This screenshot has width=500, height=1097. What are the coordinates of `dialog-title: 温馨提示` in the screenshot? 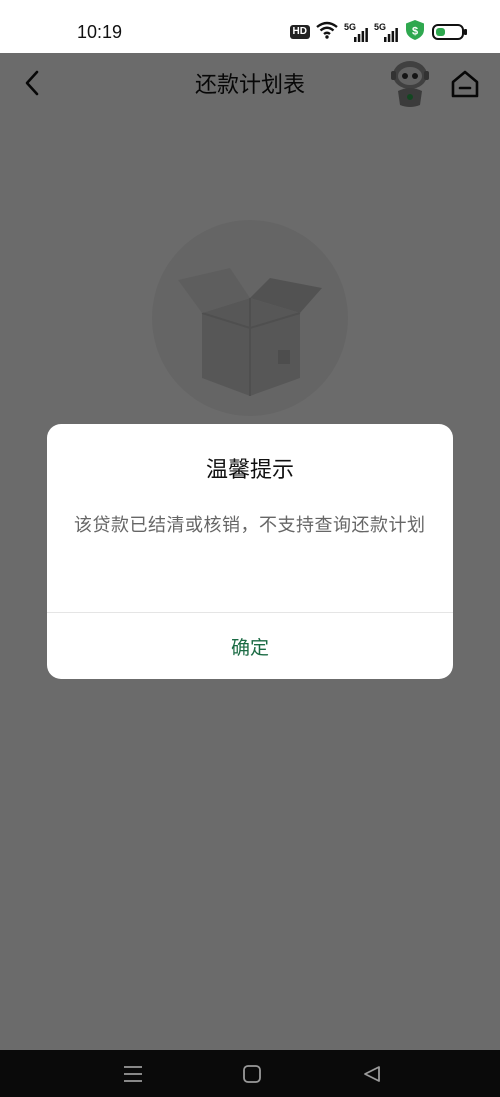 It's located at (249, 470).